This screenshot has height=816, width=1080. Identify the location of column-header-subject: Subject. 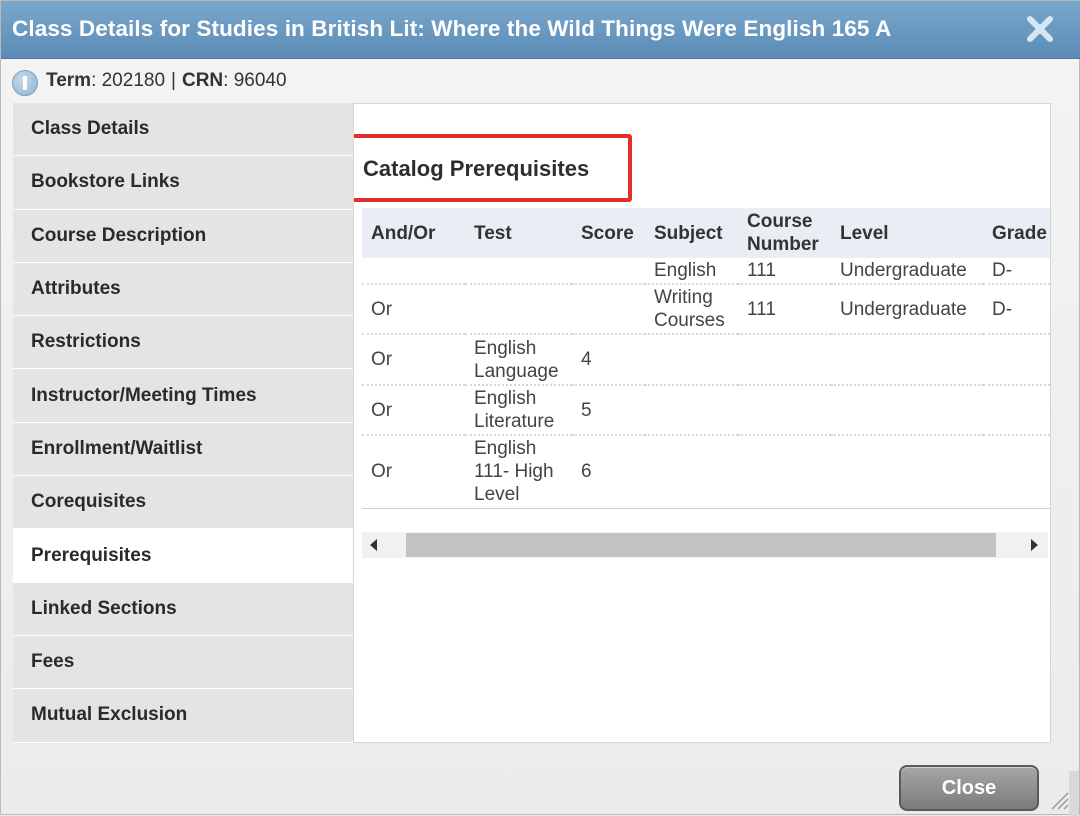
(691, 233).